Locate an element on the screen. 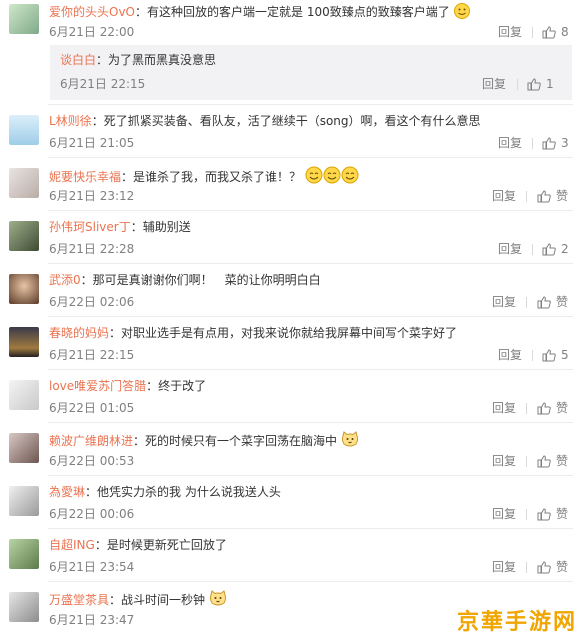 This screenshot has height=642, width=585. comment-time: 6月21日 22:00 is located at coordinates (92, 32).